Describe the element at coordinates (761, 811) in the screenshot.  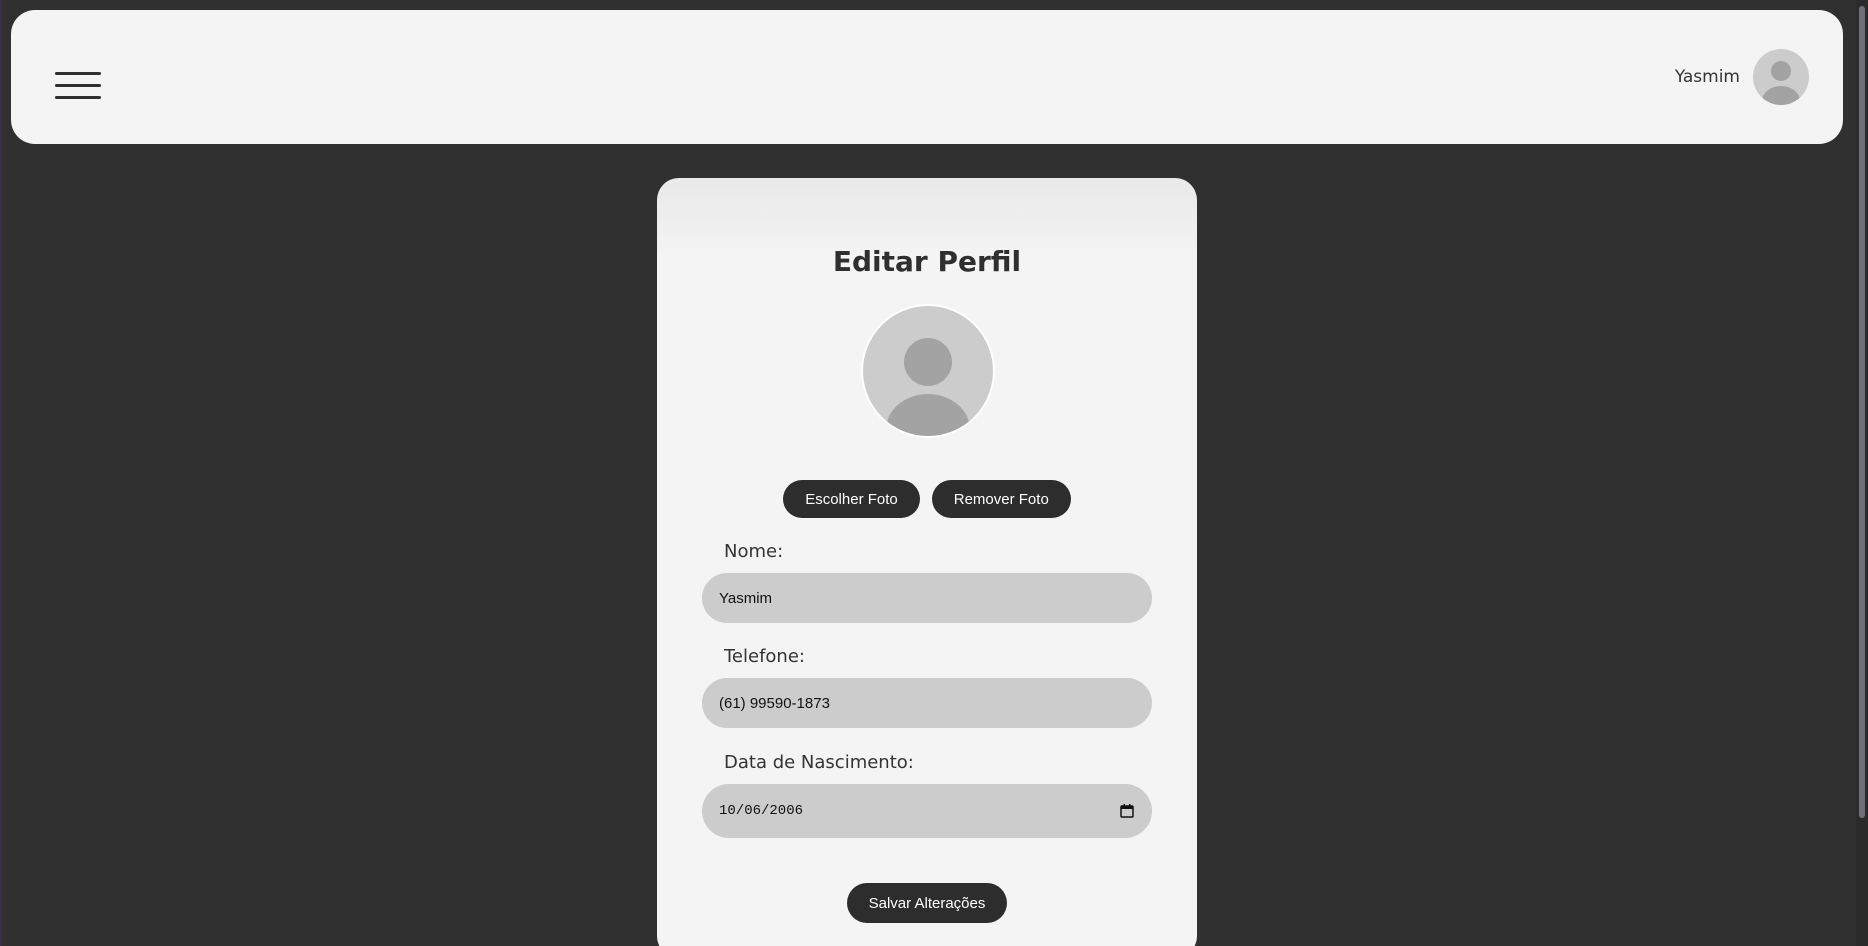
I see `birth-date-value: 10/06/2006` at that location.